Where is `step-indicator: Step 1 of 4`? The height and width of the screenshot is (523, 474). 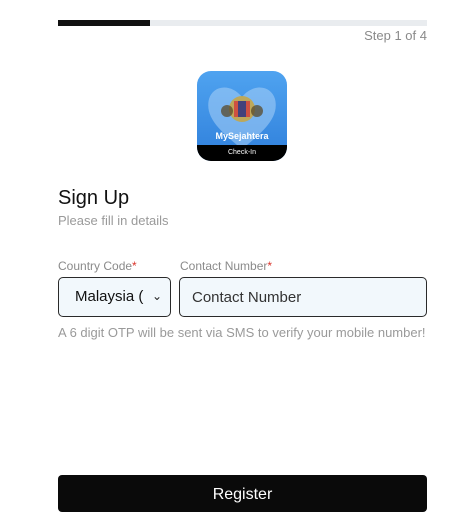 step-indicator: Step 1 of 4 is located at coordinates (395, 35).